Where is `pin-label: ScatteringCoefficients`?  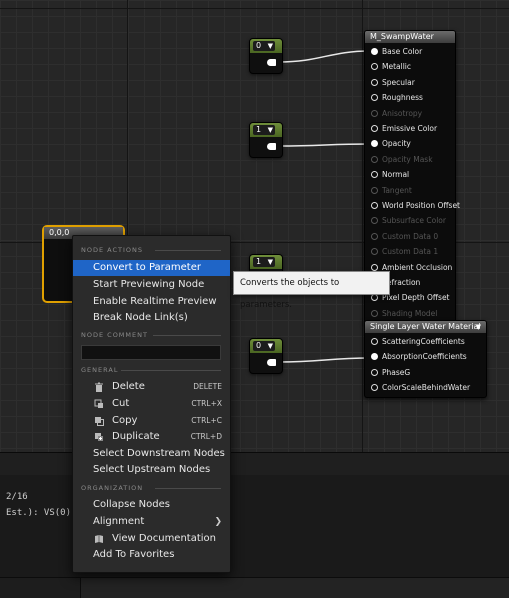 pin-label: ScatteringCoefficients is located at coordinates (423, 341).